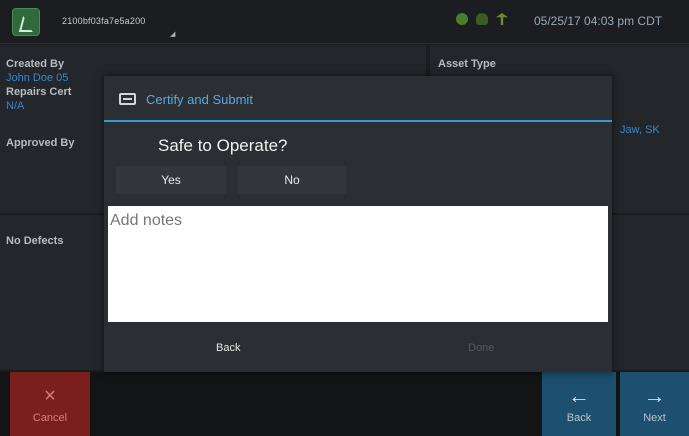  I want to click on no-defects-label: No Defects, so click(35, 241).